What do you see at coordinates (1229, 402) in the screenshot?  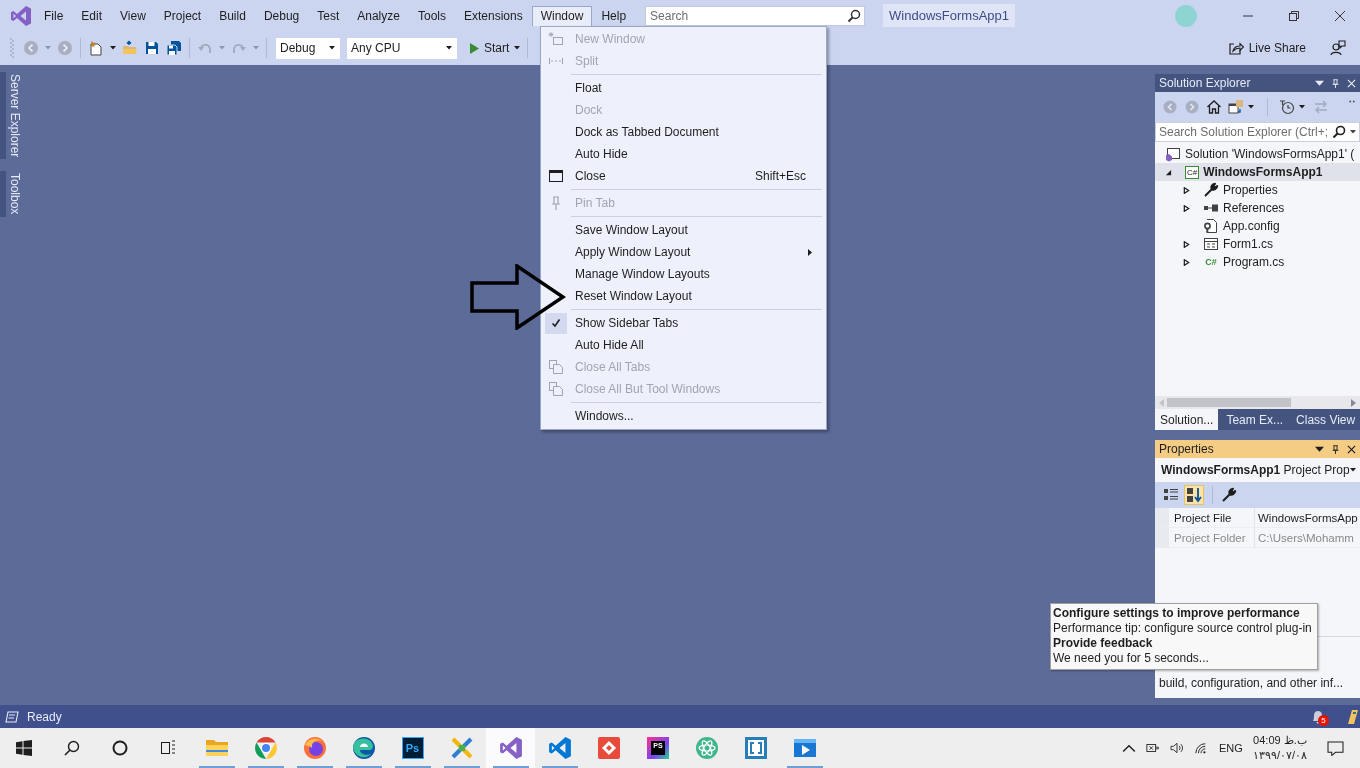 I see `scroll-thumb` at bounding box center [1229, 402].